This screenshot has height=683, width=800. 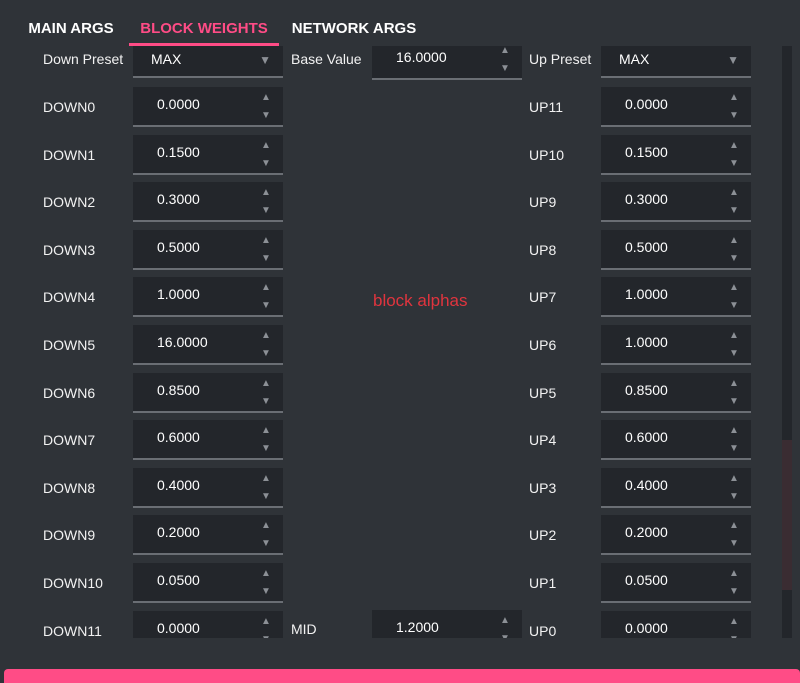 What do you see at coordinates (676, 202) in the screenshot?
I see `up-2-spinbox: 0.3000 ▲ ▼` at bounding box center [676, 202].